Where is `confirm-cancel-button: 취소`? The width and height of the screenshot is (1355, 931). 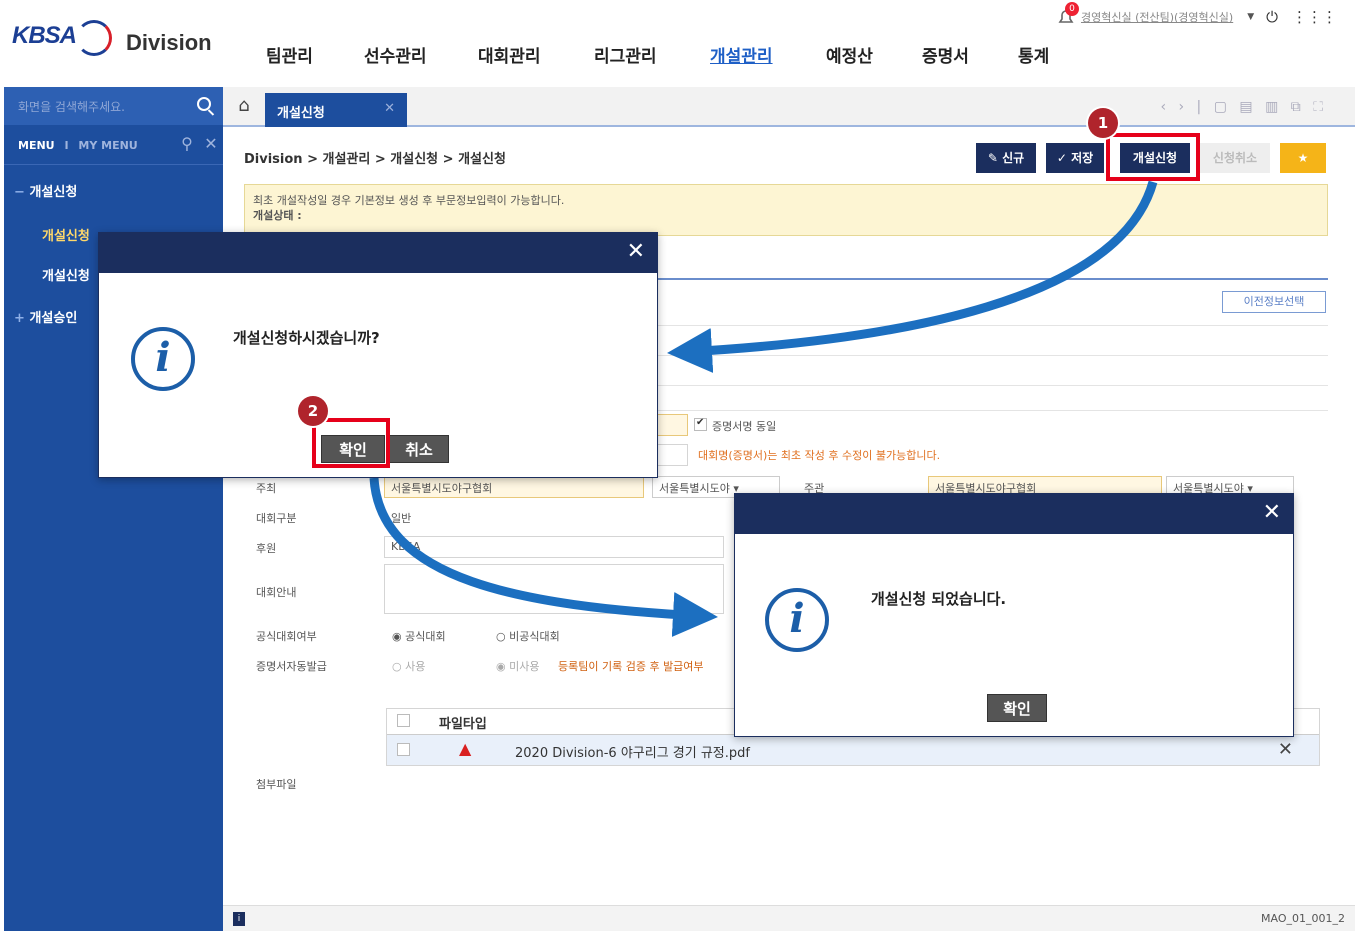 confirm-cancel-button: 취소 is located at coordinates (419, 449).